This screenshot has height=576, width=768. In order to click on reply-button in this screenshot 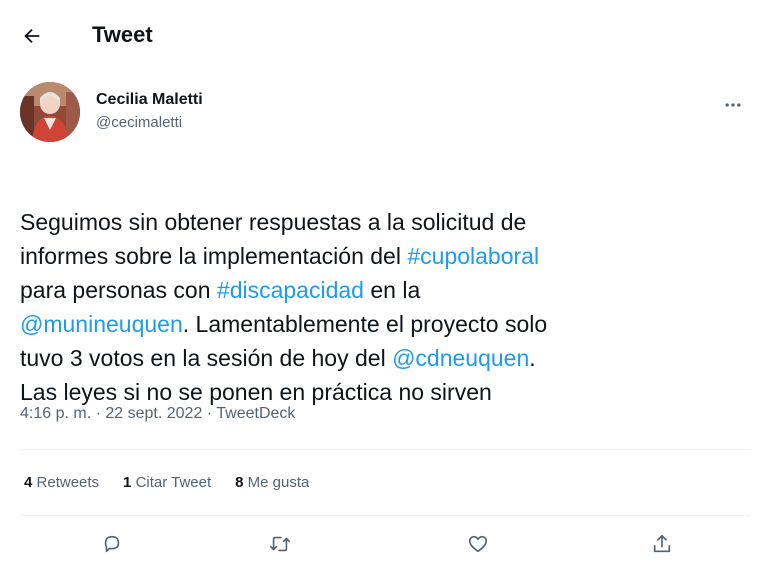, I will do `click(112, 544)`.